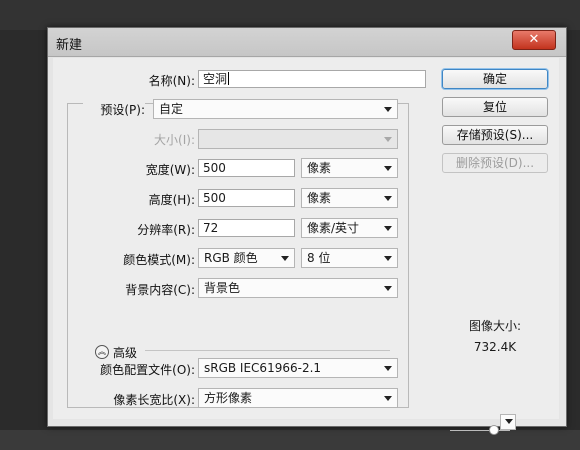  I want to click on pixel-aspect-value: 方形像素, so click(228, 398).